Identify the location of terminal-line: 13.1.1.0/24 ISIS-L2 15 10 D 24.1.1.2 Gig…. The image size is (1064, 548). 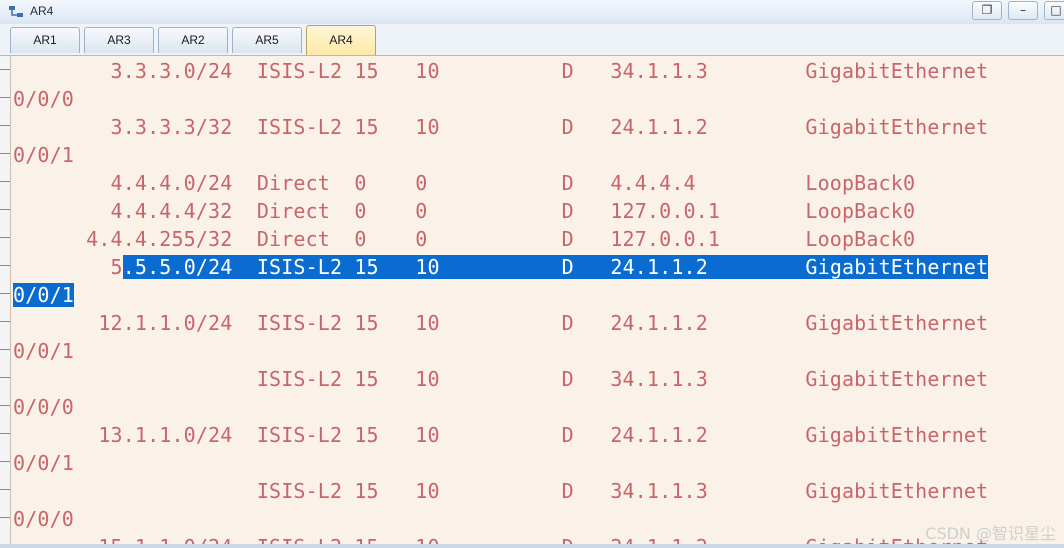
(501, 435).